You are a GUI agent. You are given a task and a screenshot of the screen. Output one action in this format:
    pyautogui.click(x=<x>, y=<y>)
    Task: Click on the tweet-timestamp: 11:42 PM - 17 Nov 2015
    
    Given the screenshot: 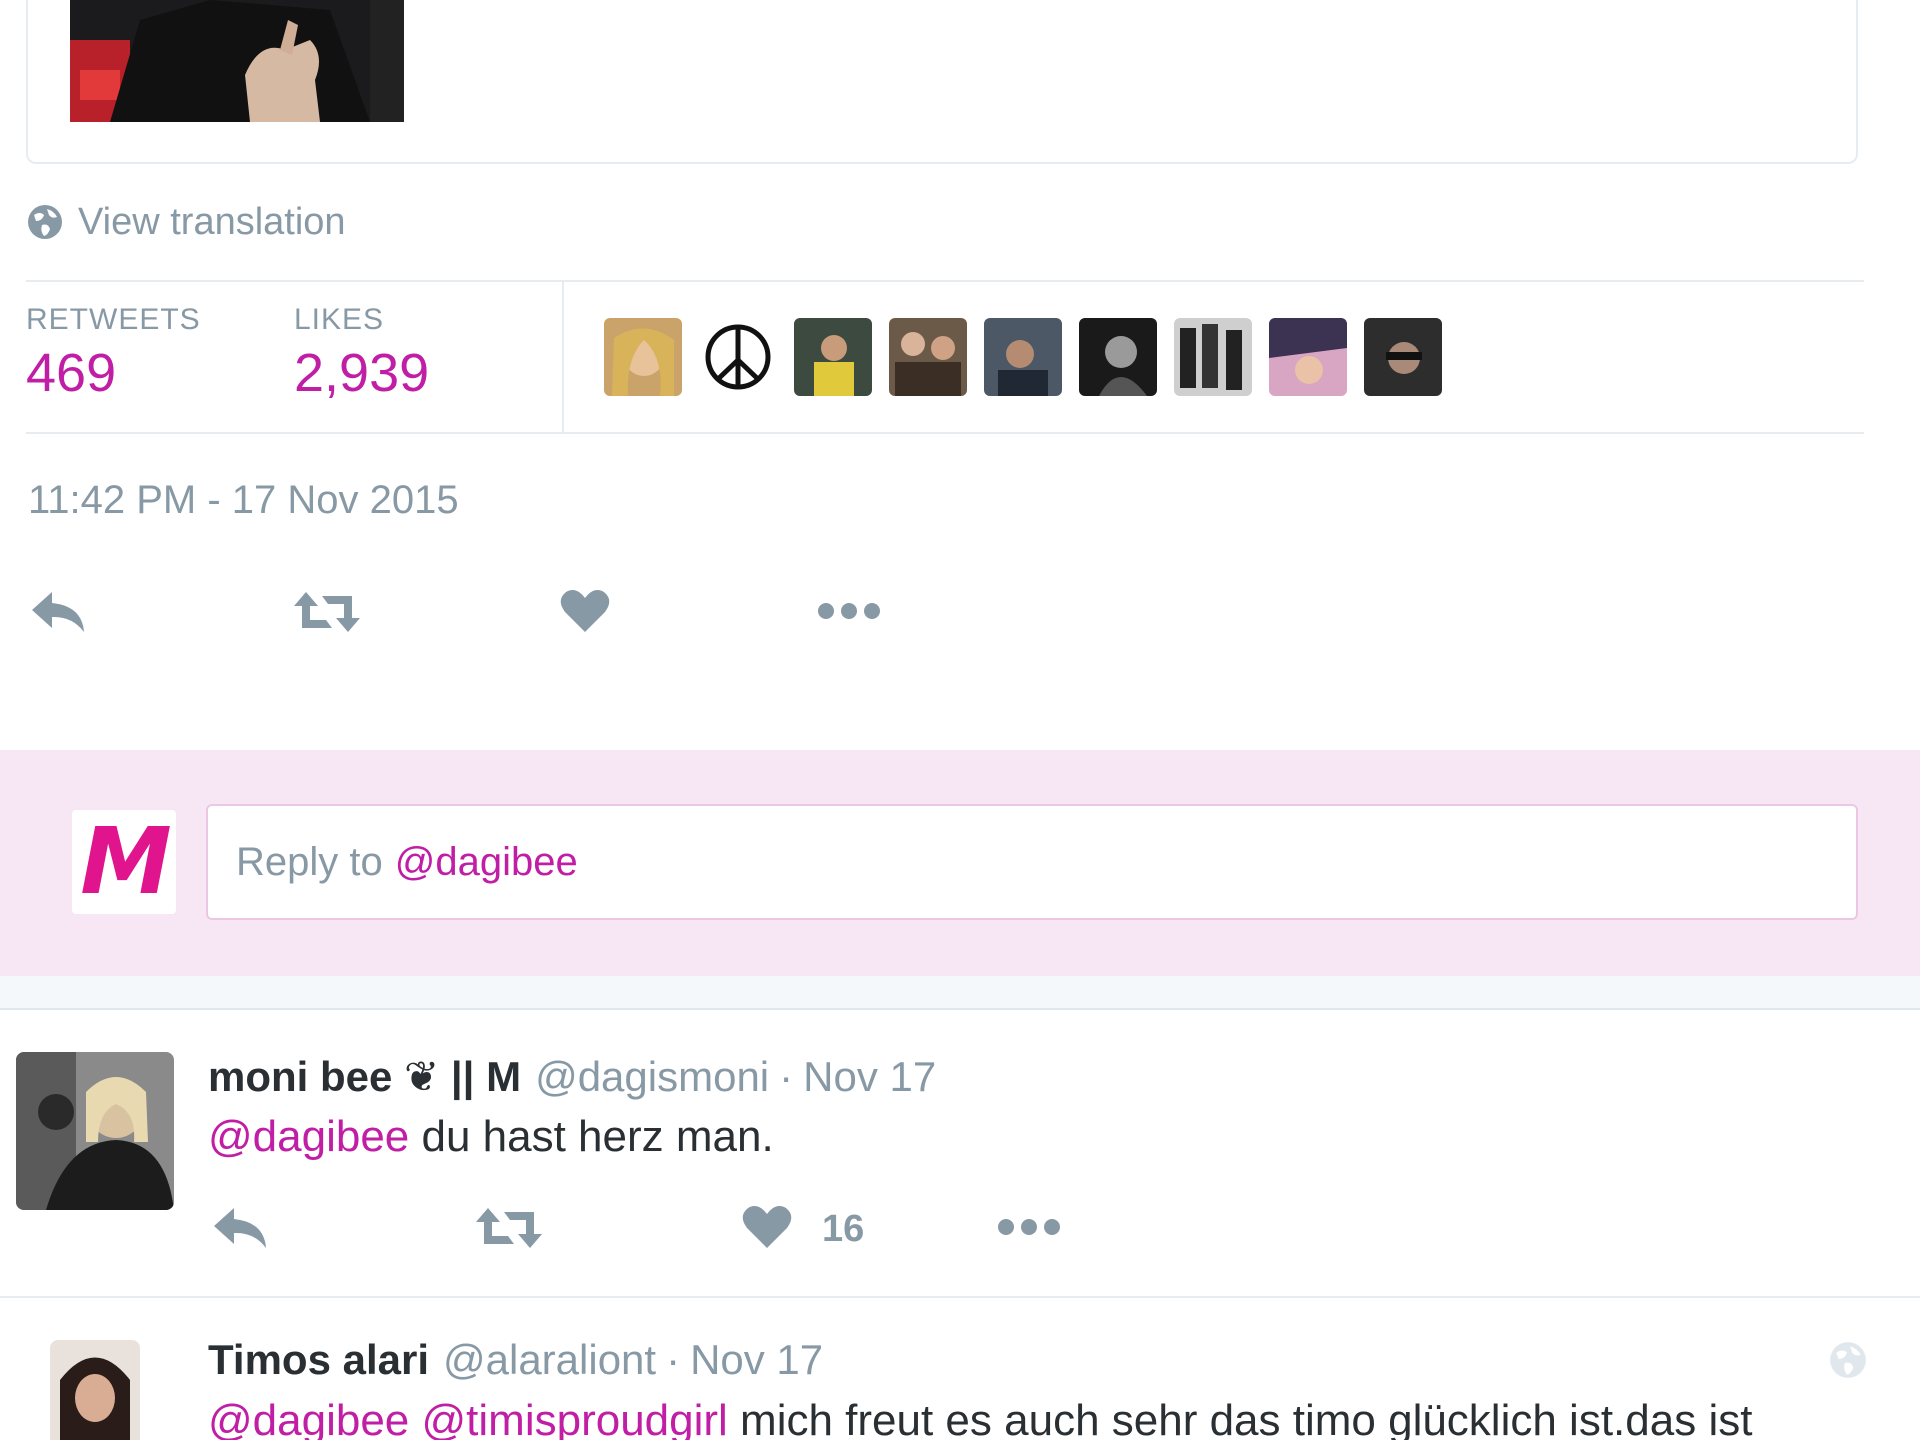 What is the action you would take?
    pyautogui.click(x=243, y=500)
    